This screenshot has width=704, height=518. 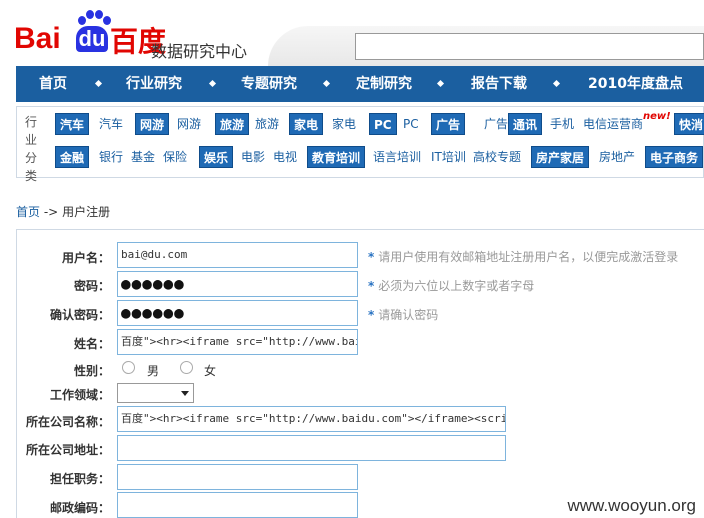 I want to click on chevron-down-icon, so click(x=185, y=393).